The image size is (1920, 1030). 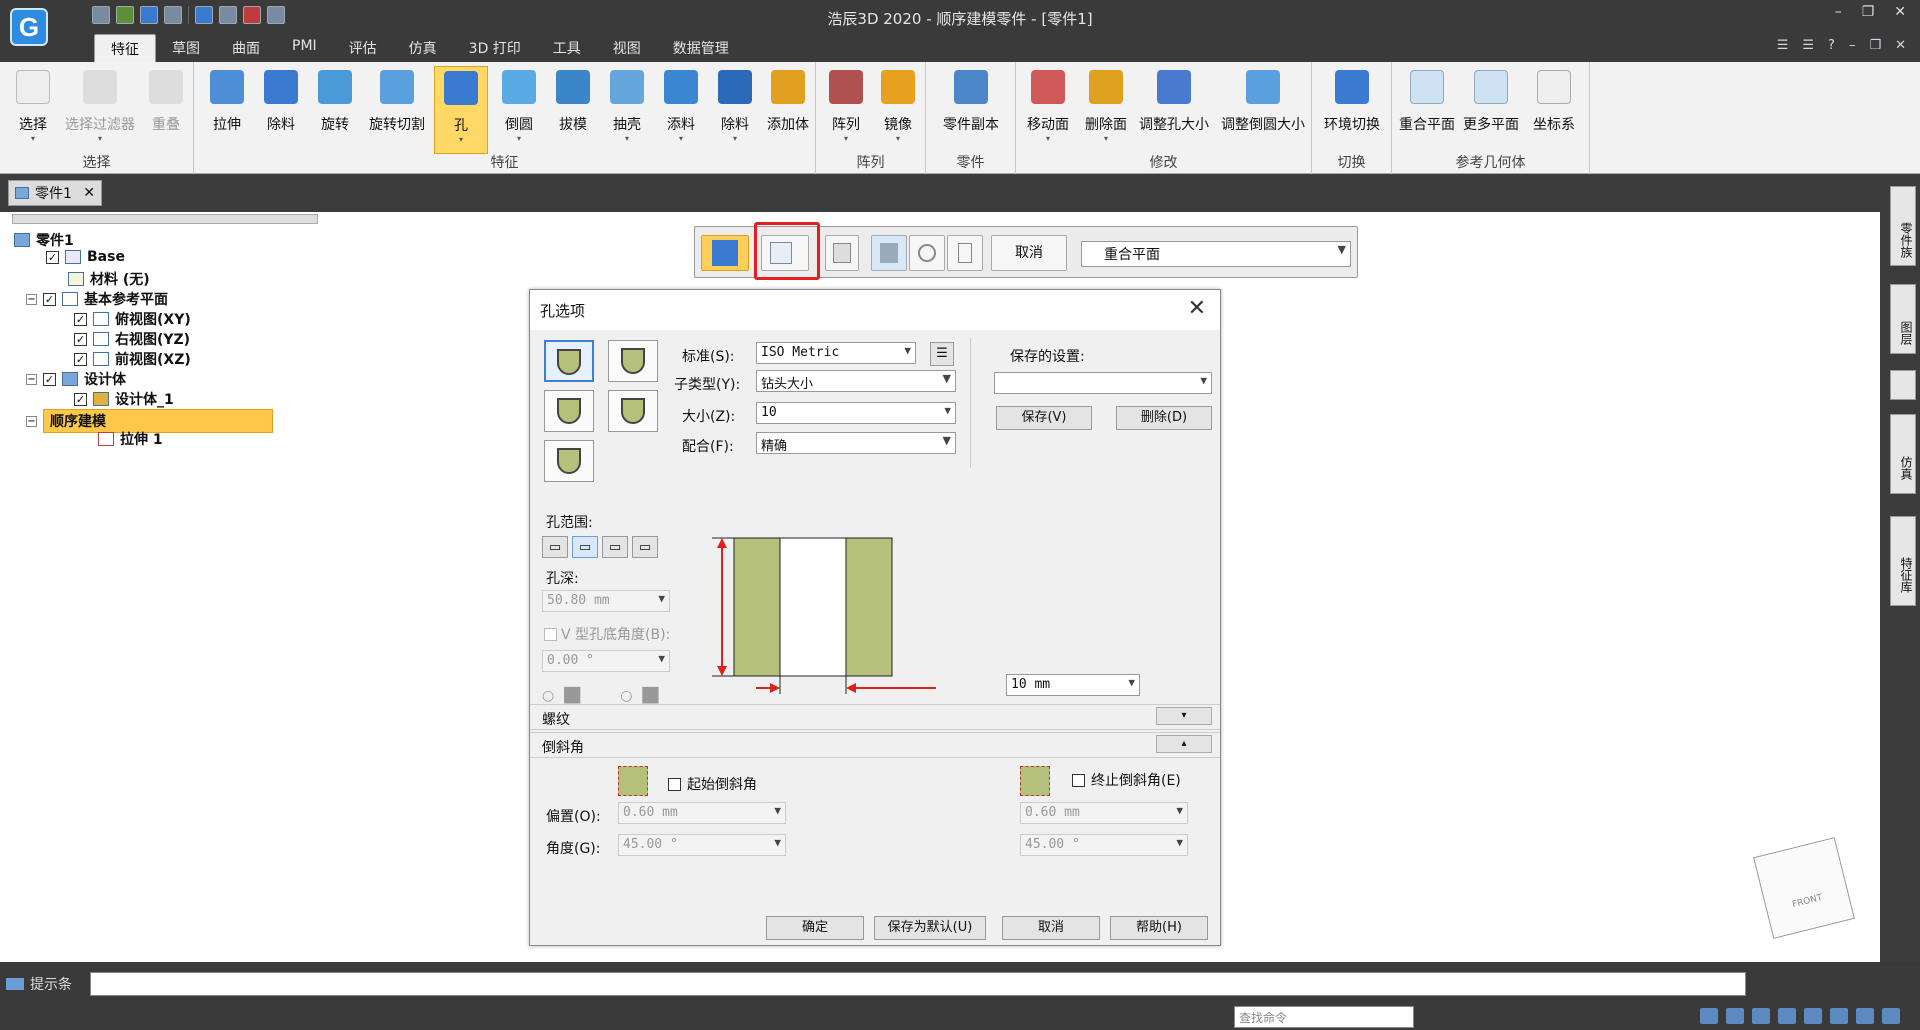 What do you see at coordinates (1903, 226) in the screenshot?
I see `tab-part-family: 零件族` at bounding box center [1903, 226].